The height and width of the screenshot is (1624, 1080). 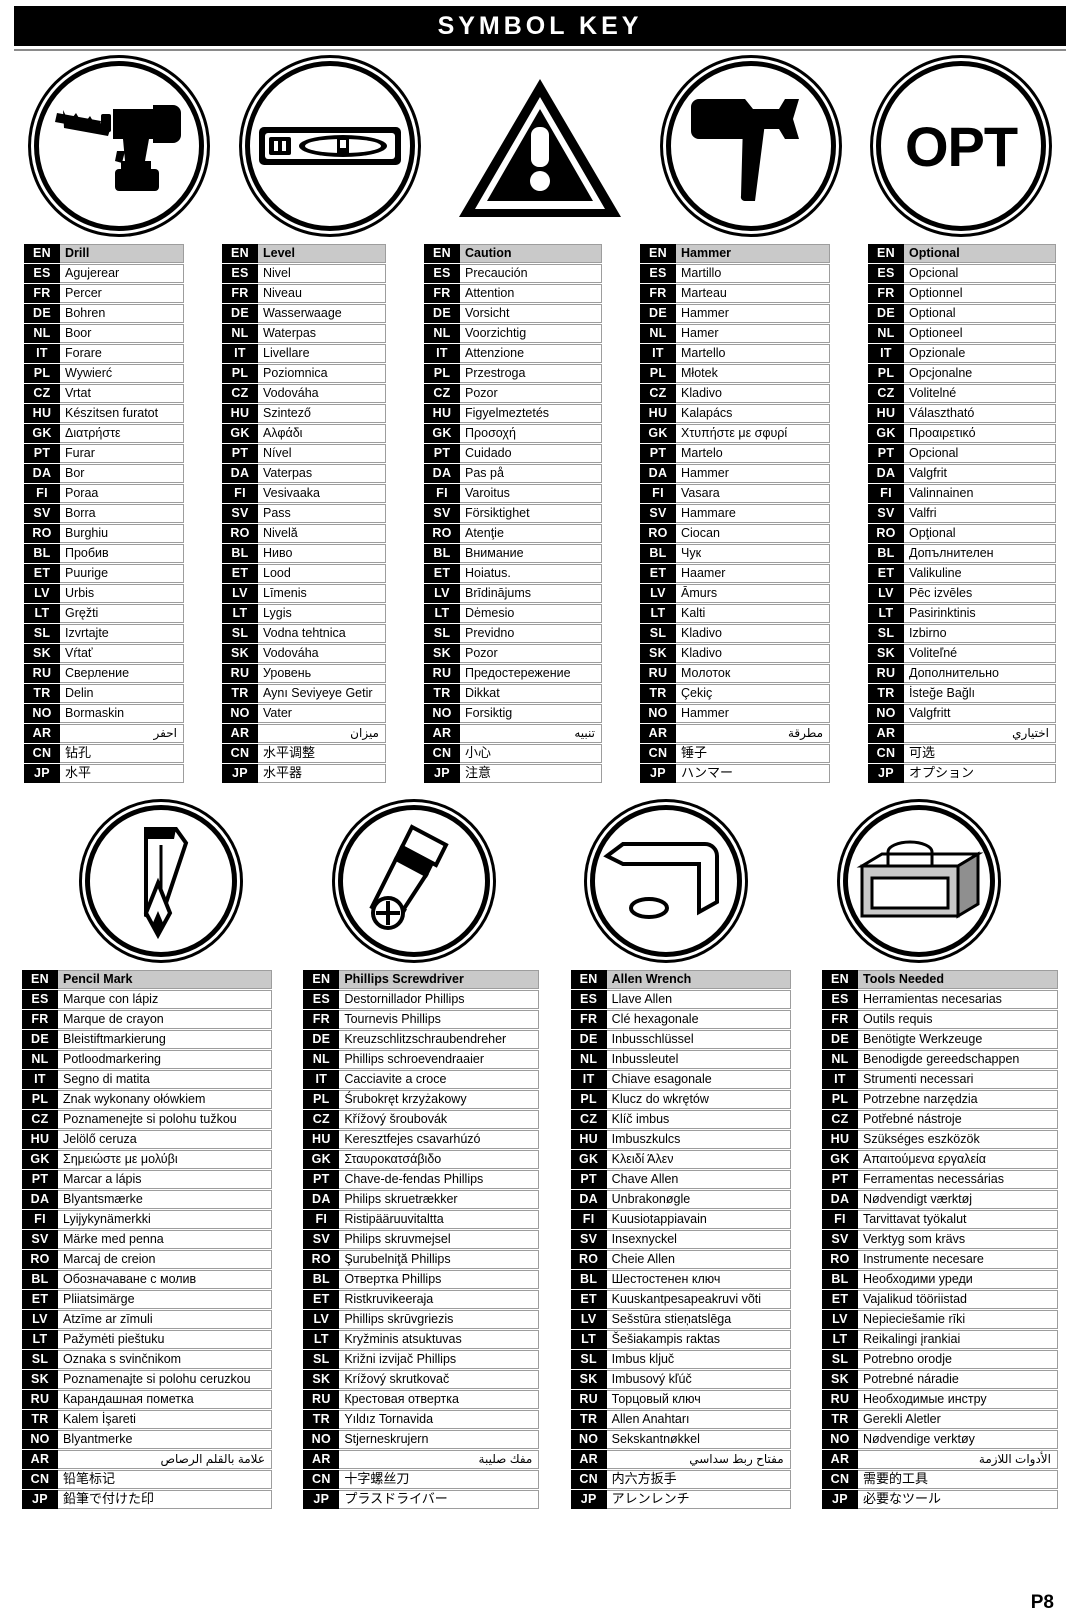 What do you see at coordinates (147, 1299) in the screenshot?
I see `table-row: ET Pliiatsimärge` at bounding box center [147, 1299].